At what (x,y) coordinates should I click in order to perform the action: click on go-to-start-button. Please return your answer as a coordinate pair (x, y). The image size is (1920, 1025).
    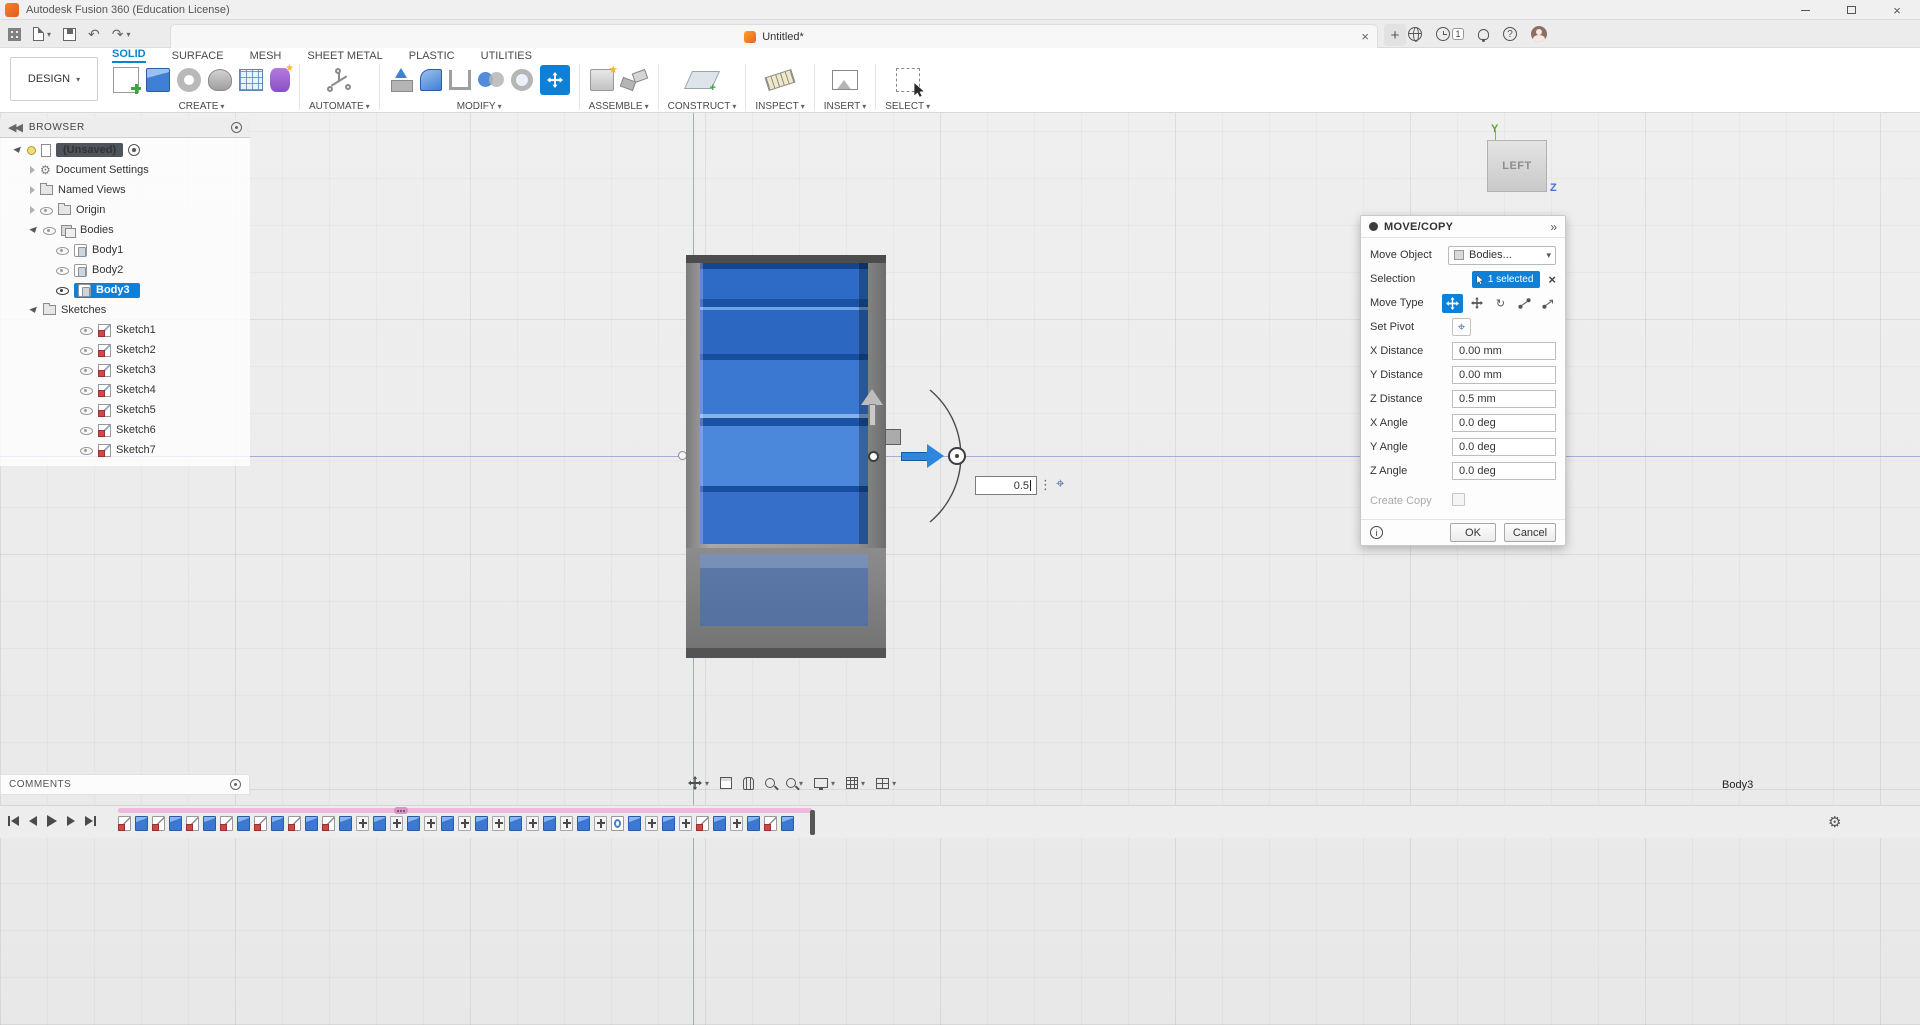
    Looking at the image, I should click on (13, 821).